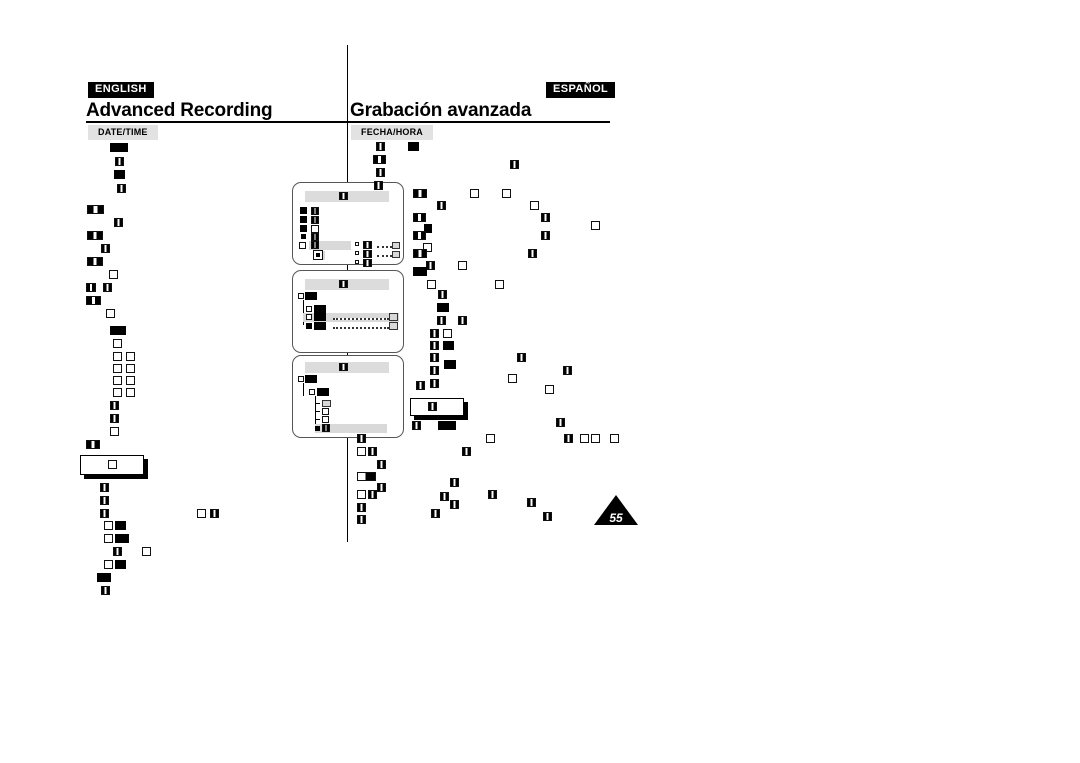 Image resolution: width=1080 pixels, height=763 pixels. What do you see at coordinates (441, 110) in the screenshot?
I see `section-title-espanol: Grabación avanzada` at bounding box center [441, 110].